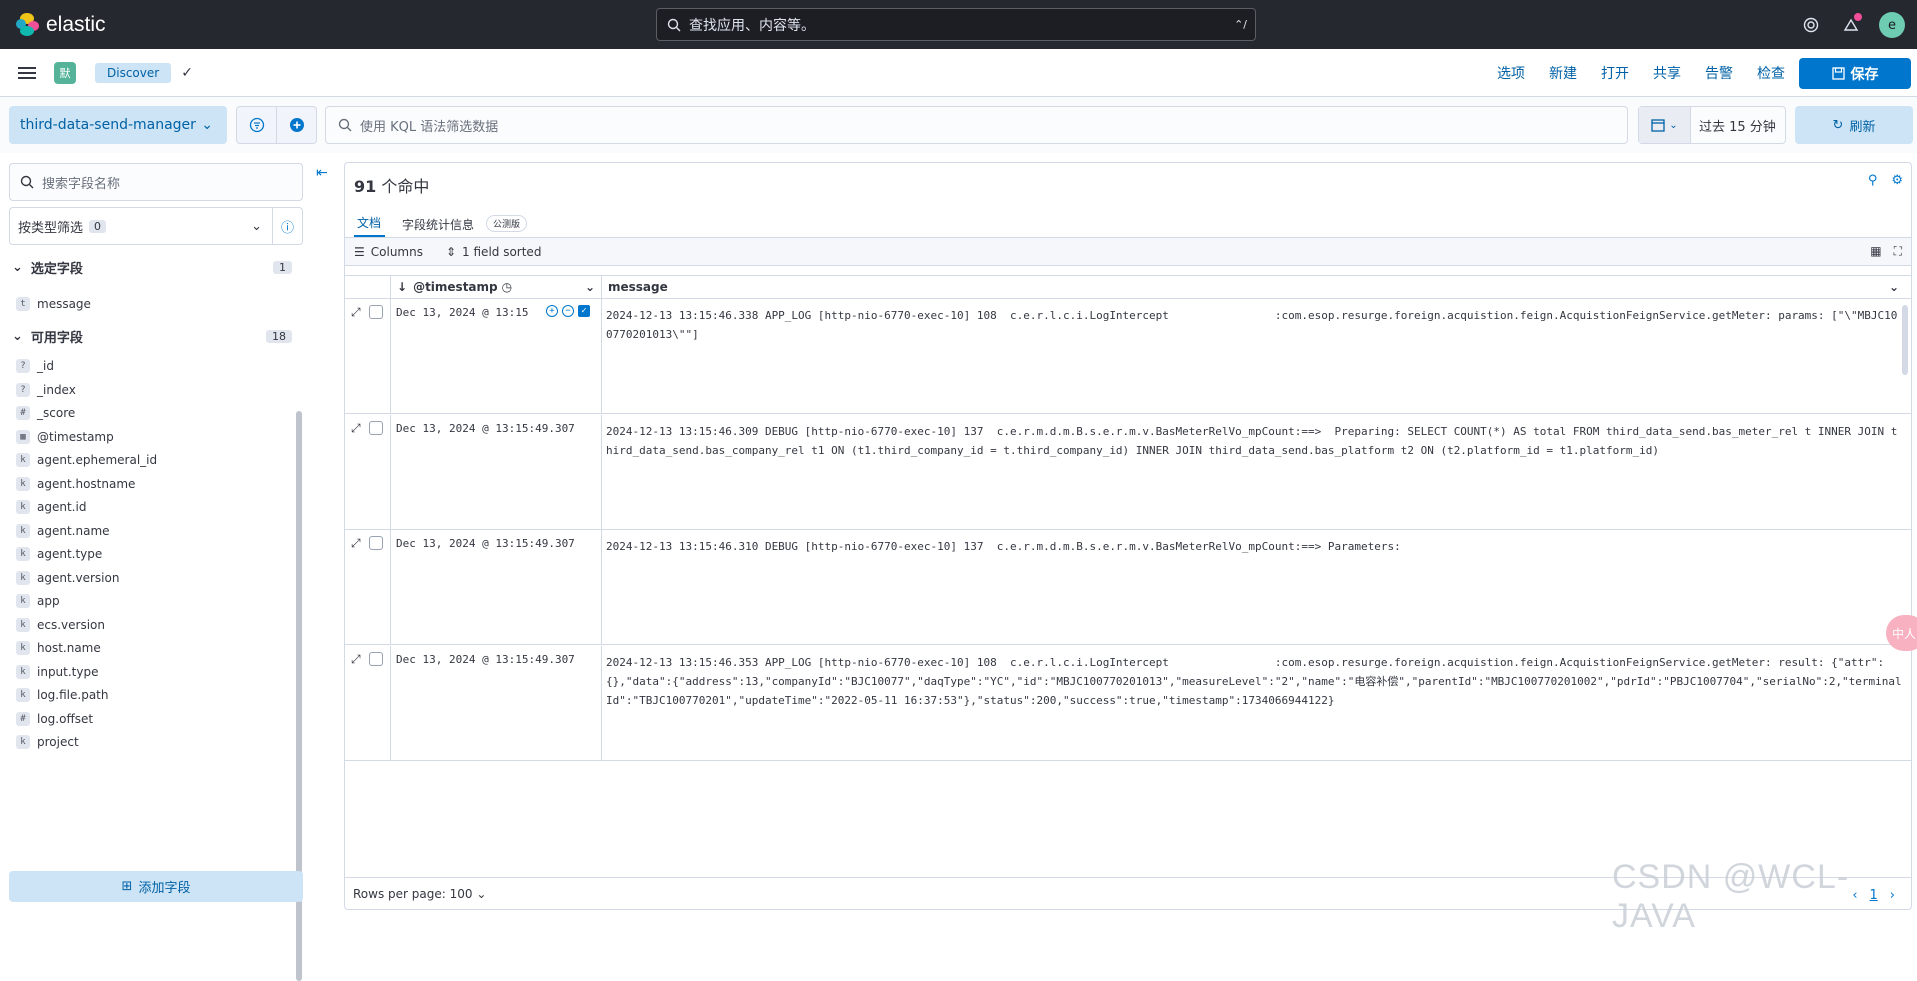  What do you see at coordinates (1838, 73) in the screenshot?
I see `save-icon` at bounding box center [1838, 73].